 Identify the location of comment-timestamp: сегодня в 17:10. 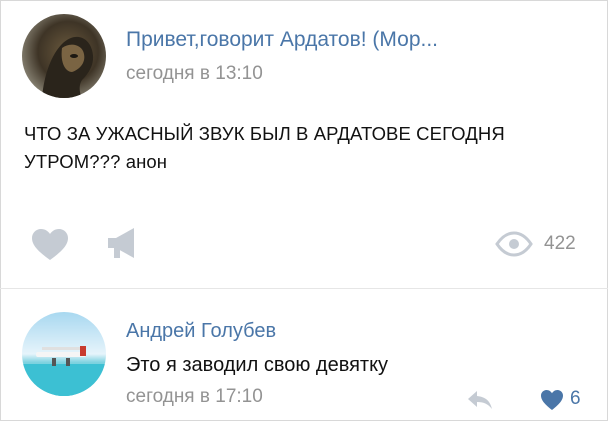
(194, 397).